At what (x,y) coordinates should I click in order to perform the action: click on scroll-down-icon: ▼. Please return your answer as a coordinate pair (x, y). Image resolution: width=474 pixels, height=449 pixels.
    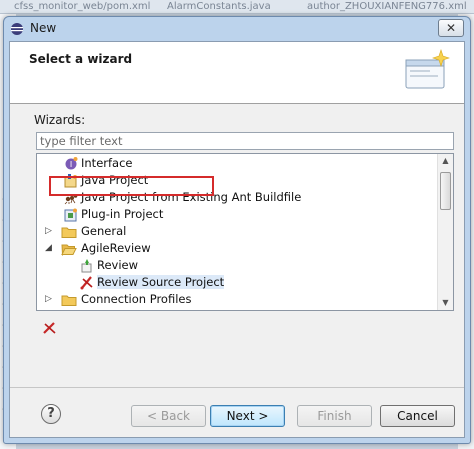
    Looking at the image, I should click on (445, 303).